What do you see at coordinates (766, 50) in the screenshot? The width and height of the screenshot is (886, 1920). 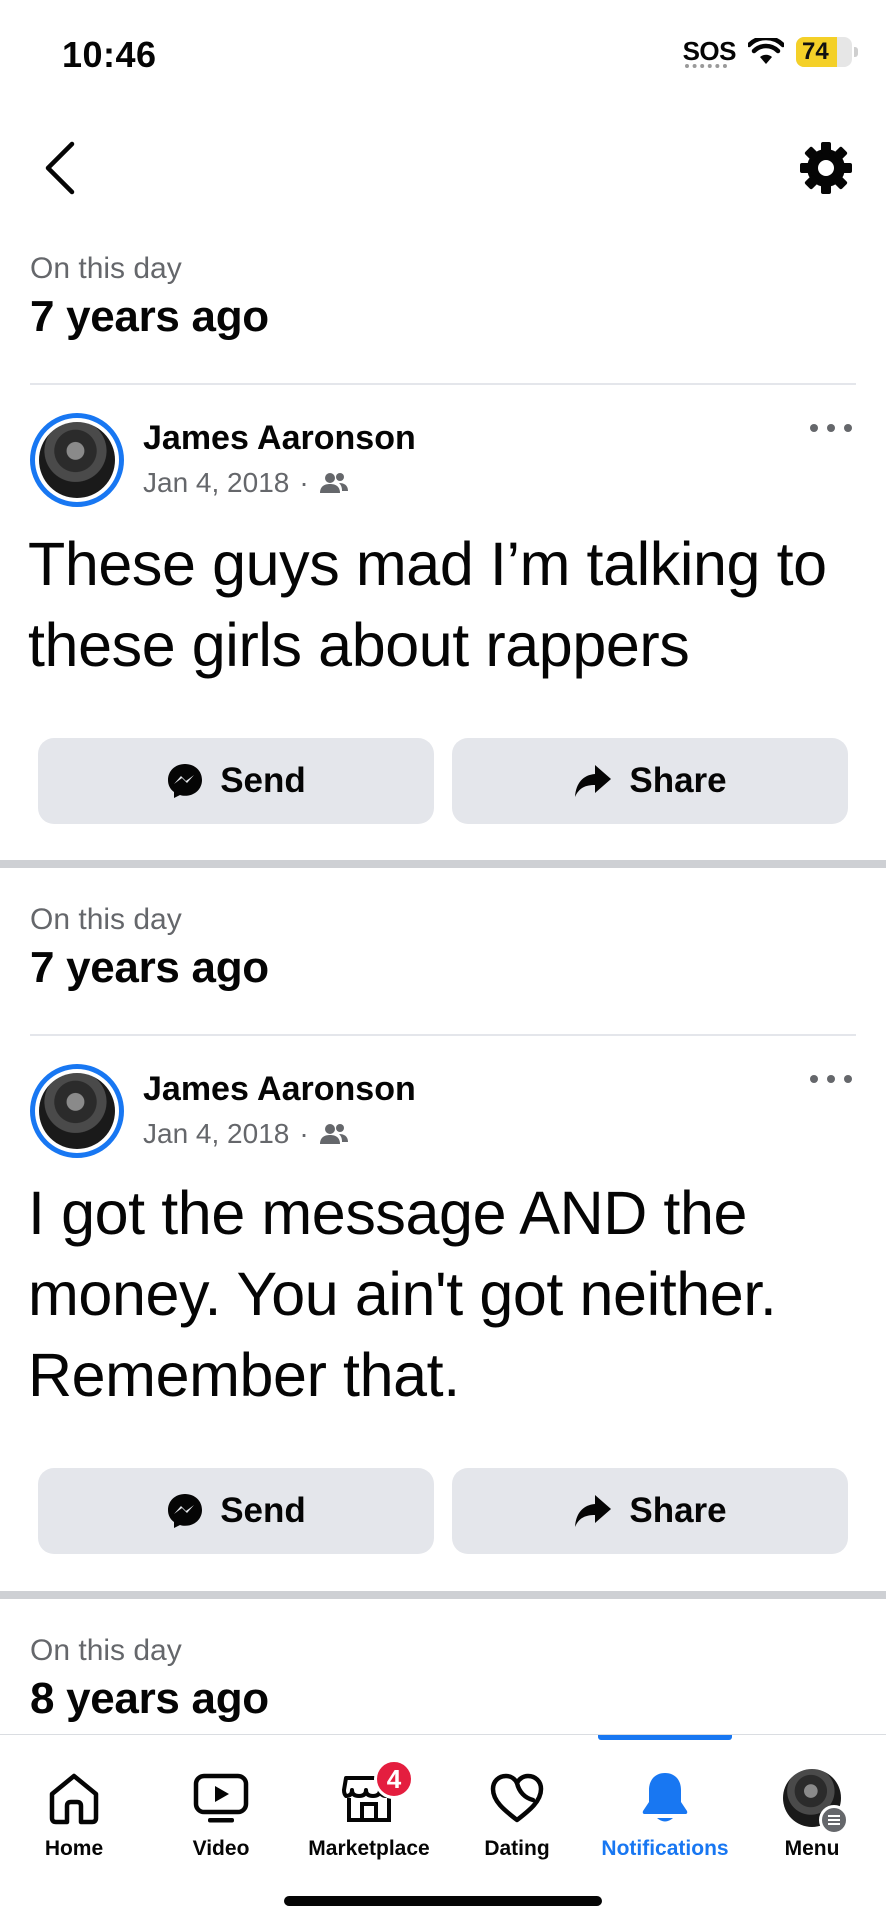 I see `wifi-icon` at bounding box center [766, 50].